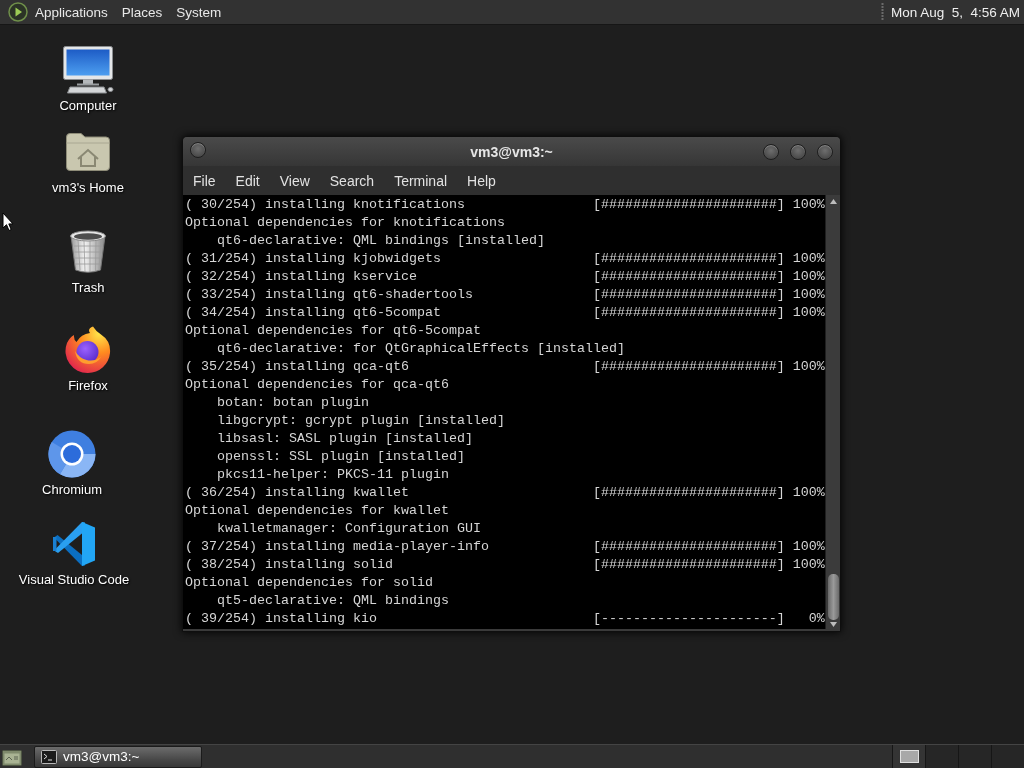  What do you see at coordinates (297, 493) in the screenshot?
I see `terminal-line: ( 36/254) installing kwallet` at bounding box center [297, 493].